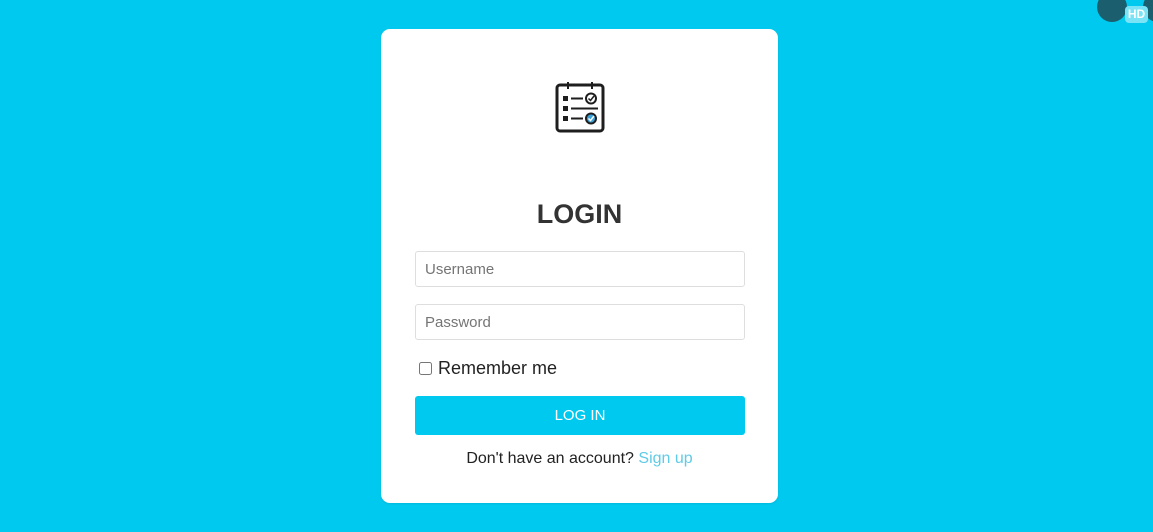 The image size is (1153, 532). I want to click on remember-me-option: Remember me, so click(488, 368).